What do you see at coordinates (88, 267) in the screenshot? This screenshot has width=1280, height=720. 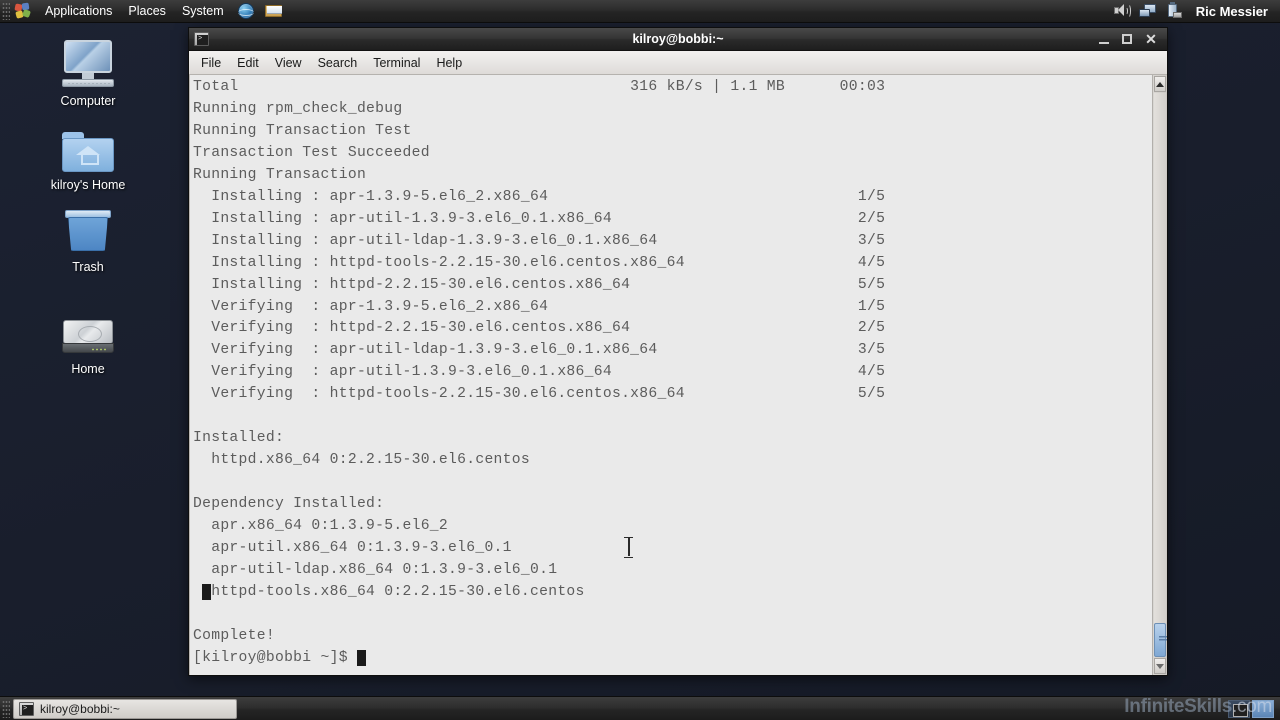 I see `desktop-icon-label: Trash` at bounding box center [88, 267].